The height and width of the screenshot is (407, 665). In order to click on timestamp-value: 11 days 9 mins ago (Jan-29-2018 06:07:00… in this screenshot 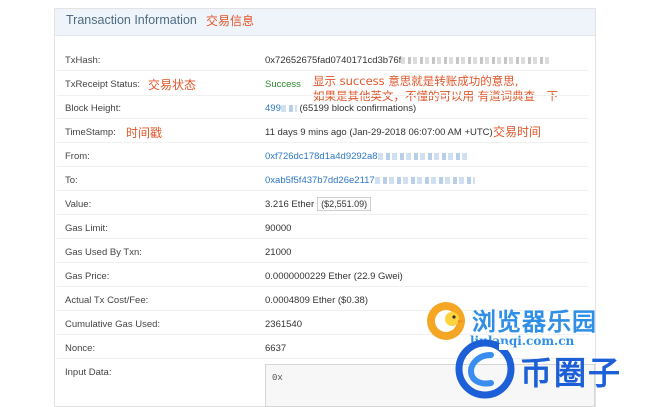, I will do `click(379, 132)`.